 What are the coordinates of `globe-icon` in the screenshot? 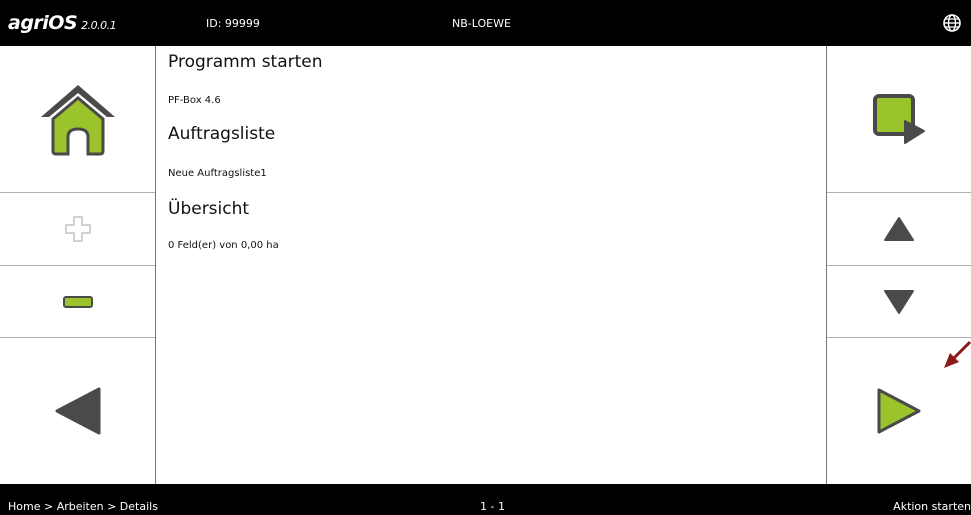 It's located at (952, 23).